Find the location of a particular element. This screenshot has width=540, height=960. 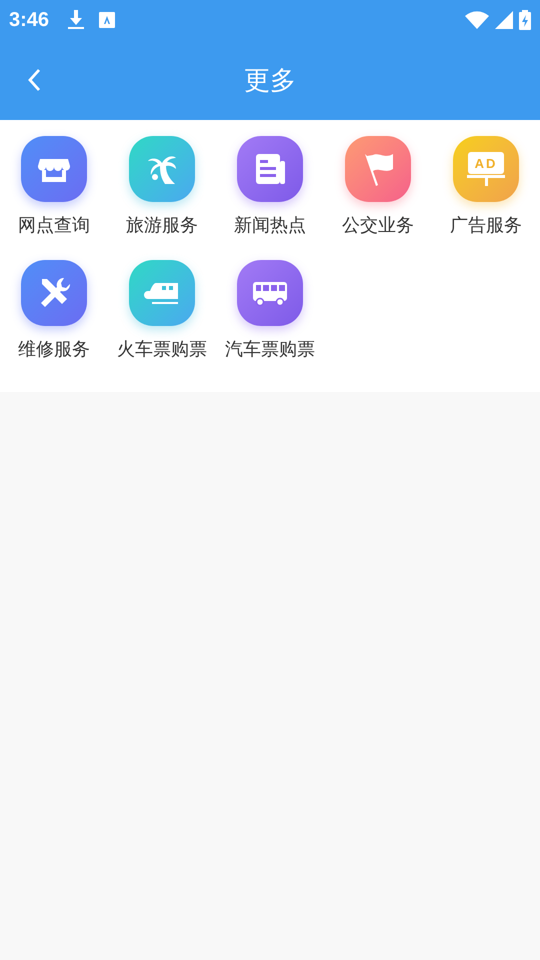

notification-icon is located at coordinates (107, 20).